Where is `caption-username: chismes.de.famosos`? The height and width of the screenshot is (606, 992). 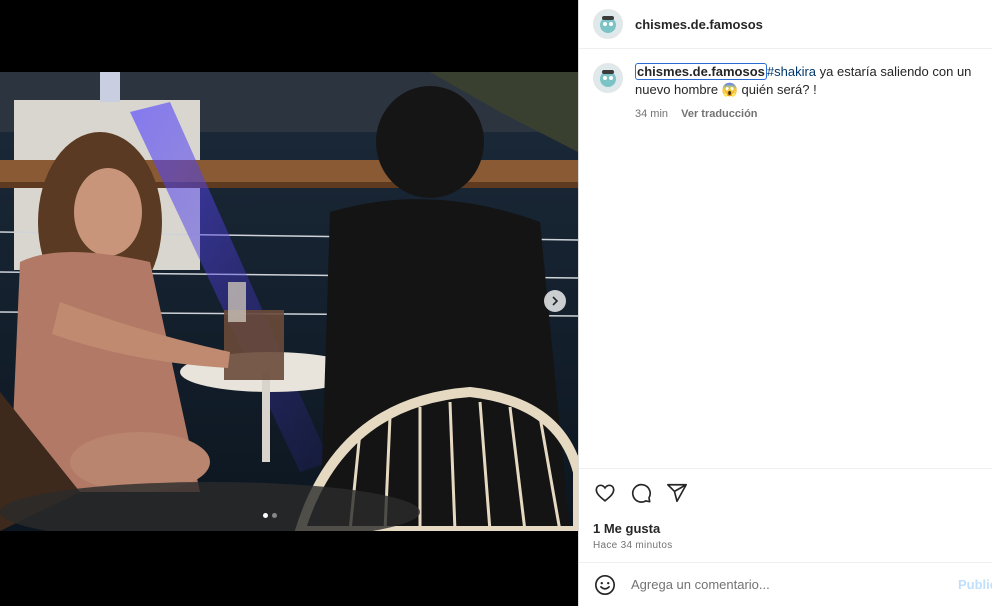 caption-username: chismes.de.famosos is located at coordinates (701, 71).